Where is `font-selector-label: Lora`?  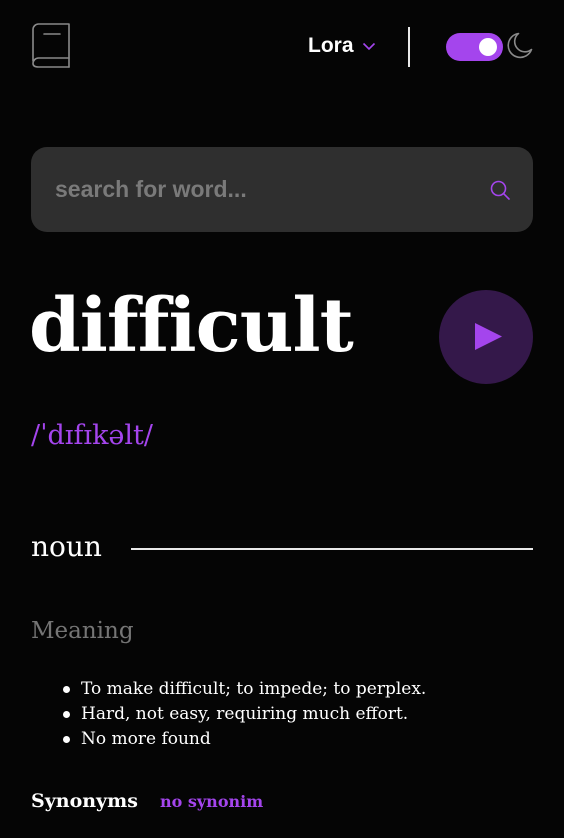
font-selector-label: Lora is located at coordinates (331, 45).